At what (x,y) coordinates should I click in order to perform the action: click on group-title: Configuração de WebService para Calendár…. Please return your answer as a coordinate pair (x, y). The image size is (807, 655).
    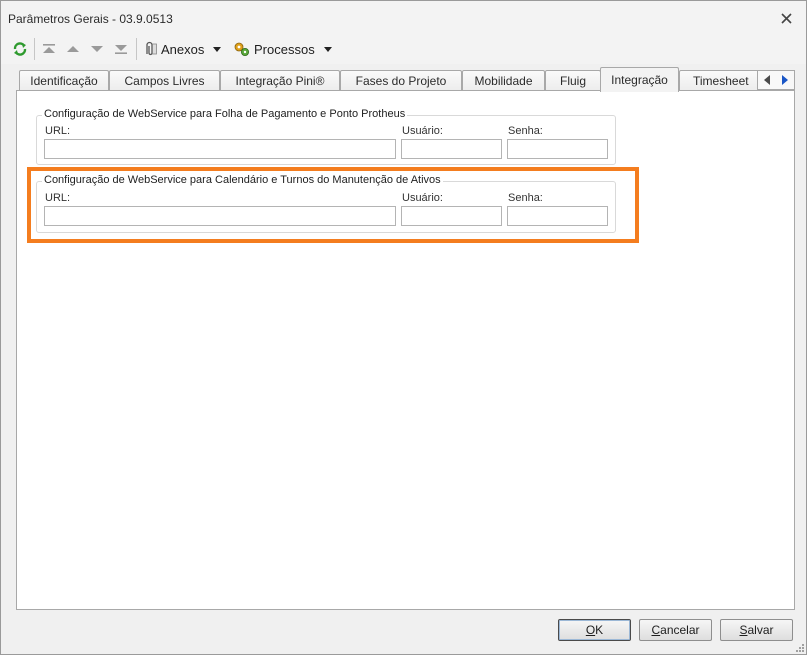
    Looking at the image, I should click on (242, 180).